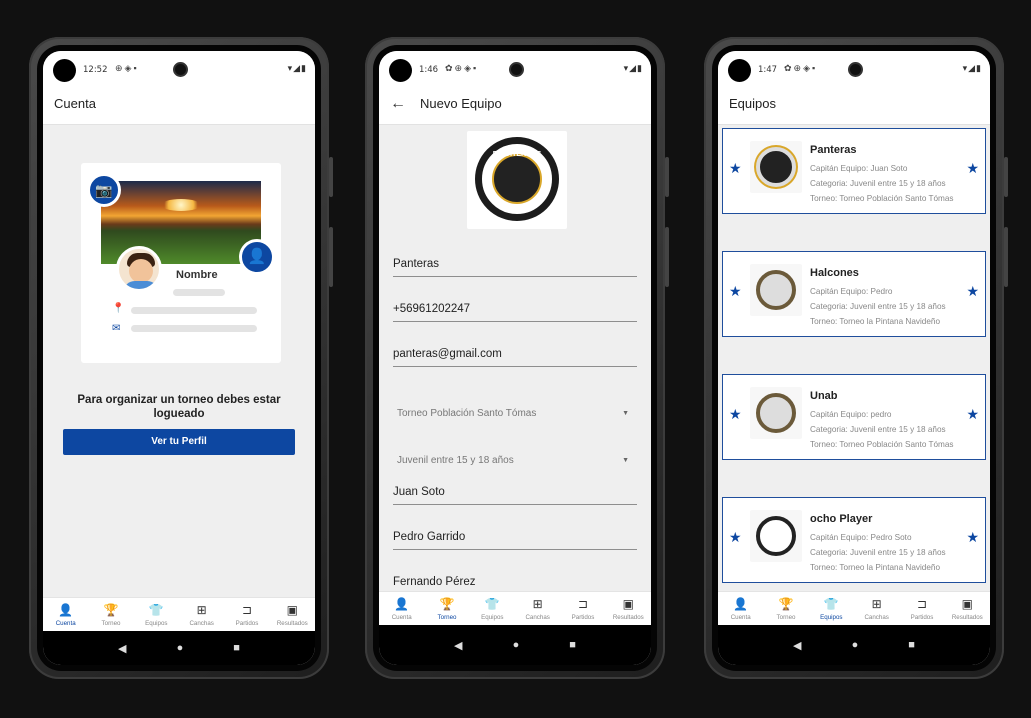  What do you see at coordinates (515, 577) in the screenshot?
I see `player-field: Fernando Pérez` at bounding box center [515, 577].